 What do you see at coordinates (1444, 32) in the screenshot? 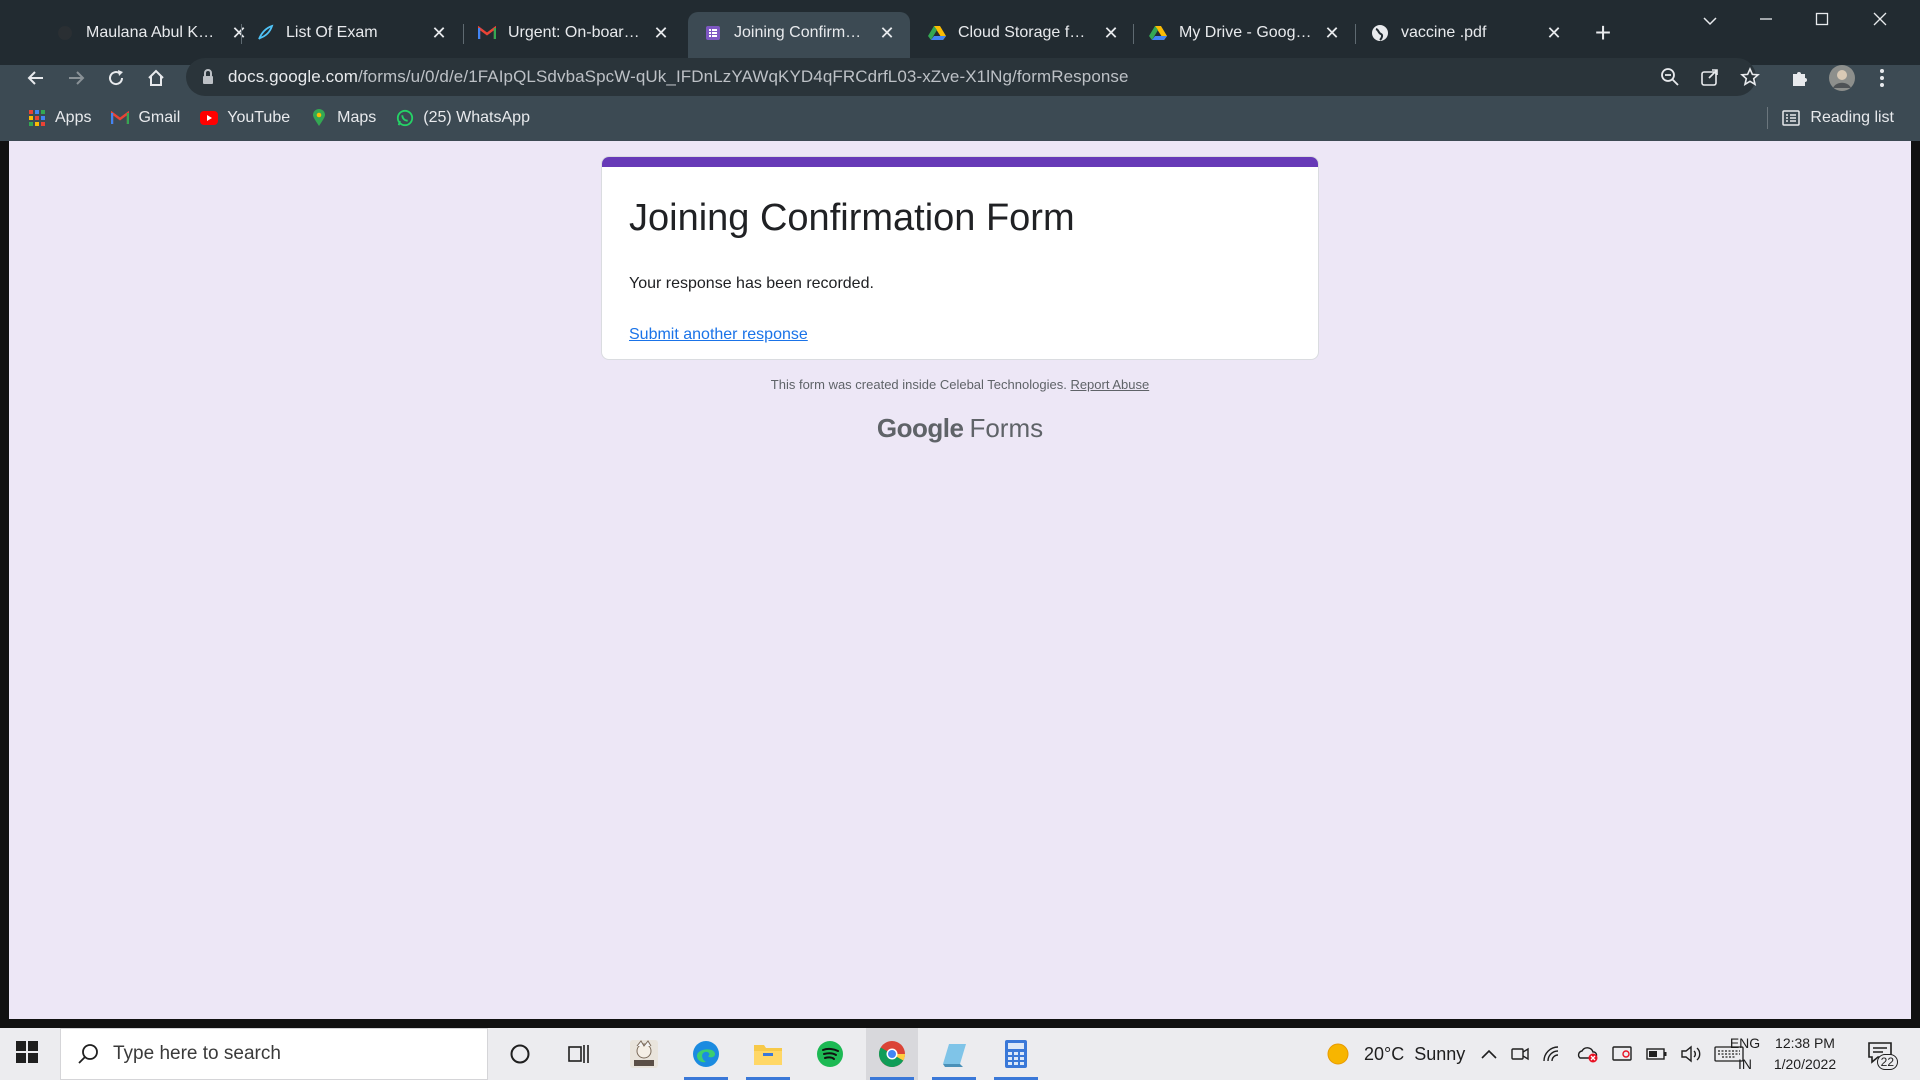
I see `tab-title: vaccine .pdf` at bounding box center [1444, 32].